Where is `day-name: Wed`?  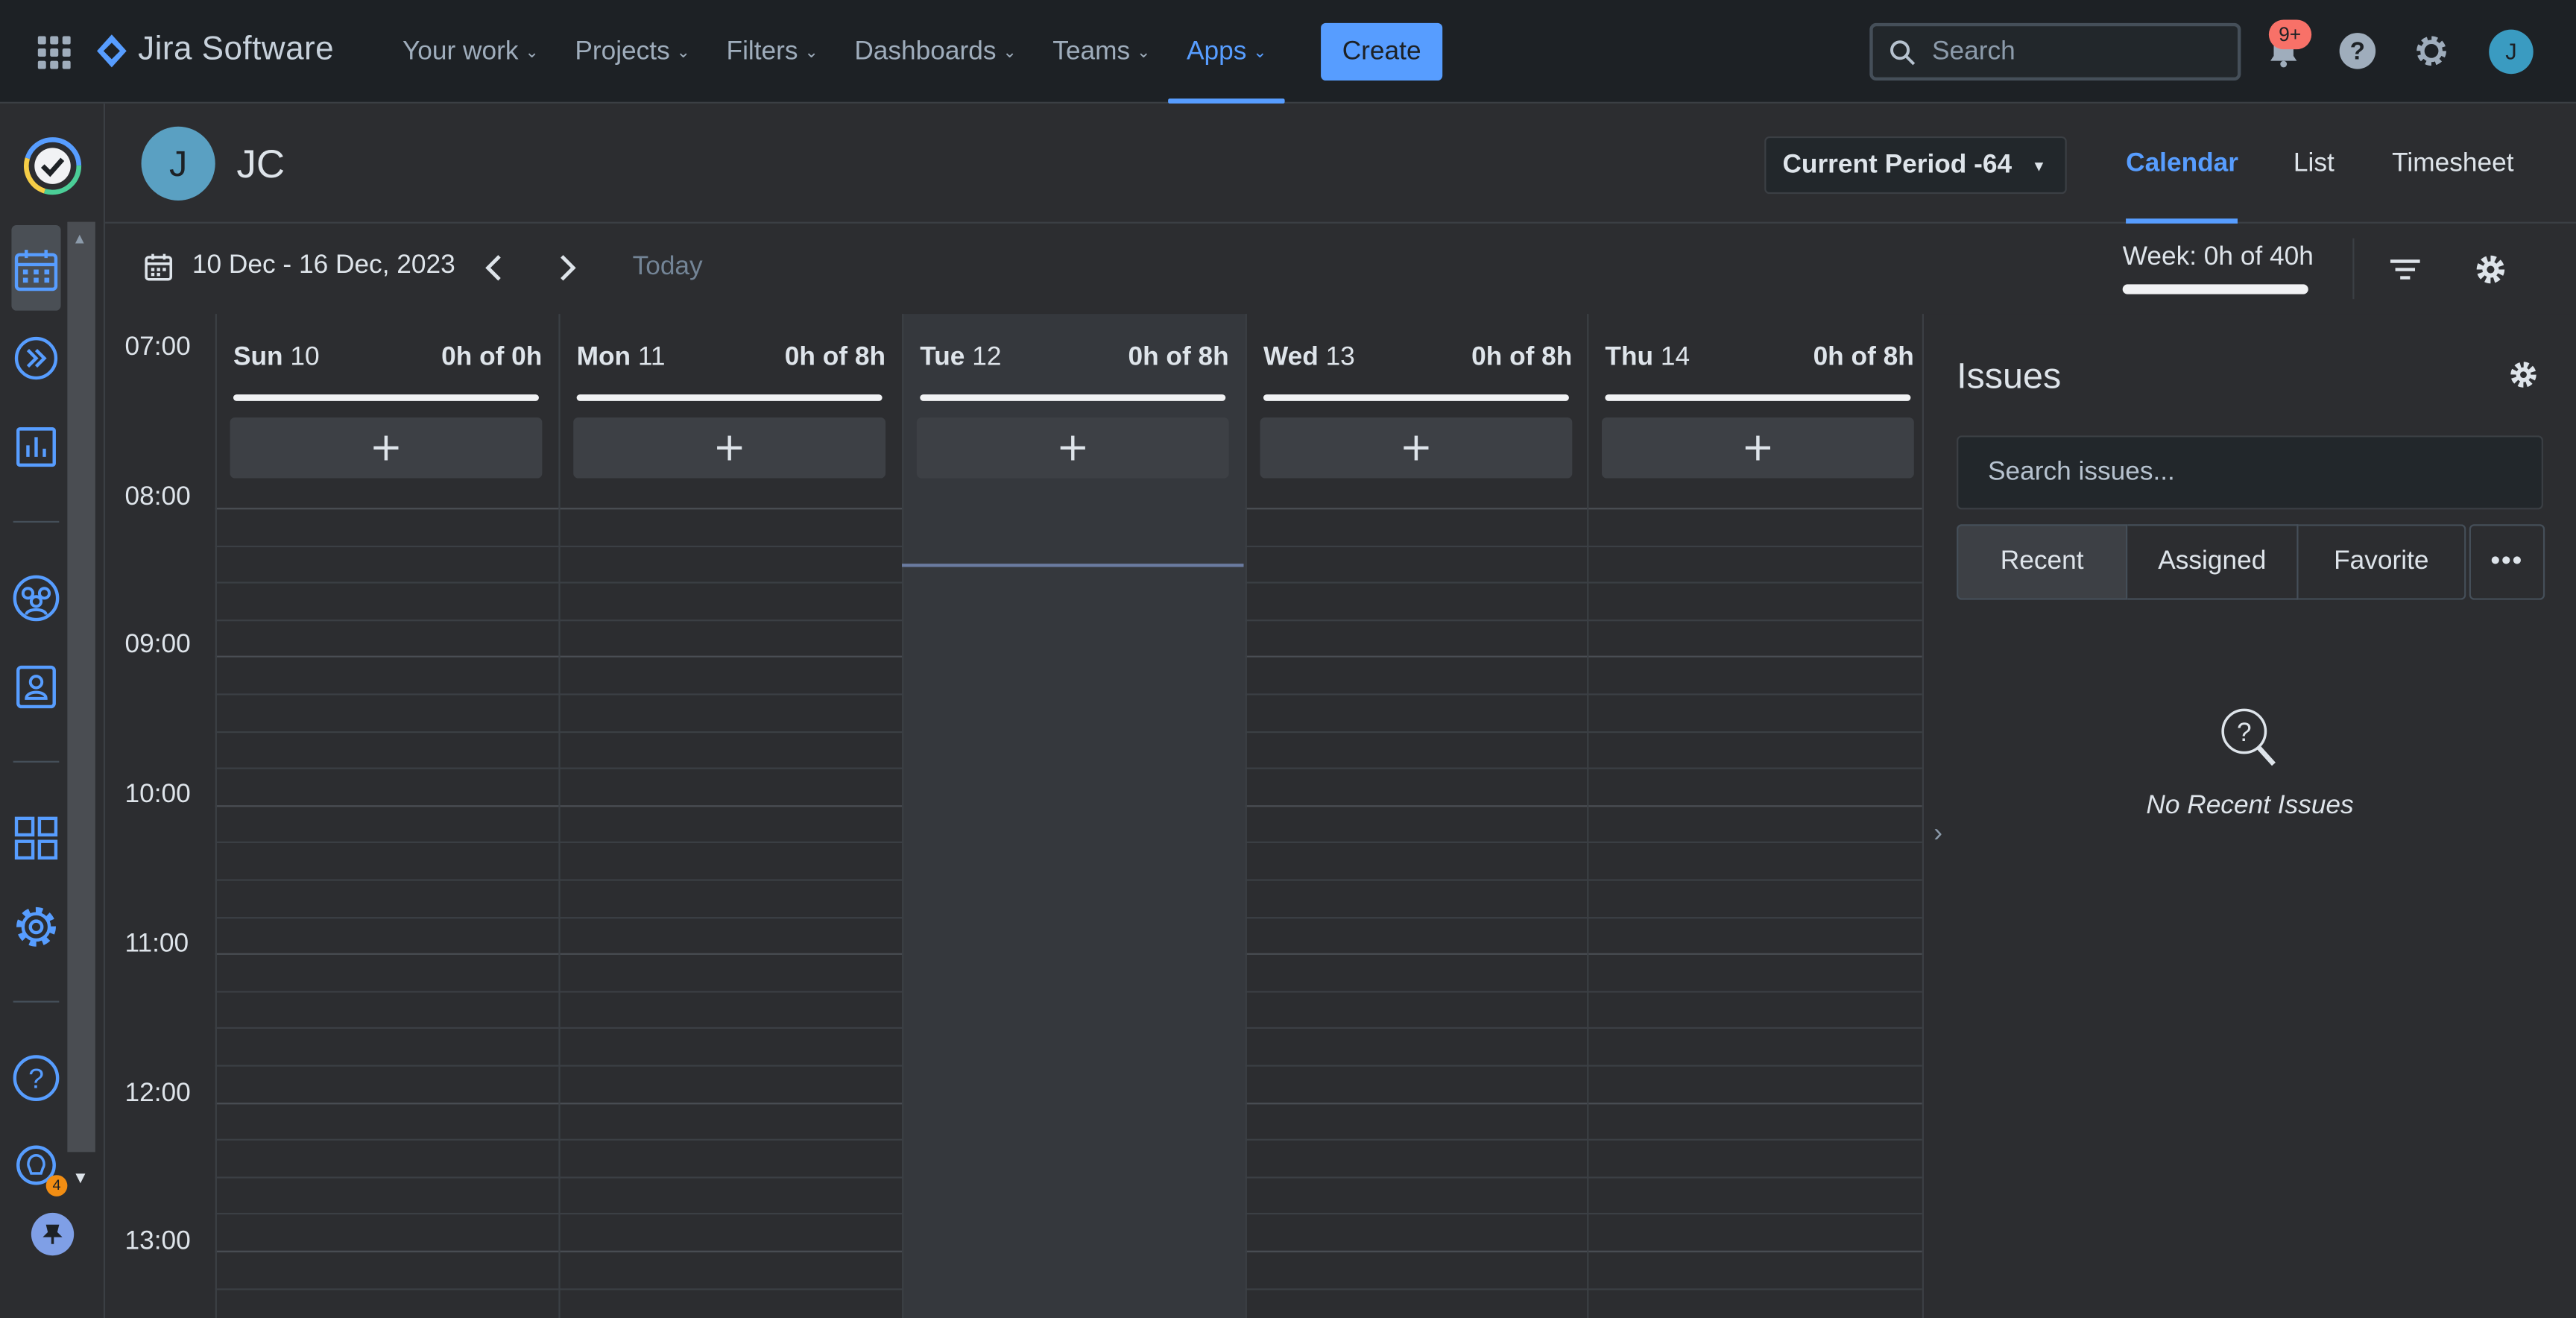
day-name: Wed is located at coordinates (1291, 357).